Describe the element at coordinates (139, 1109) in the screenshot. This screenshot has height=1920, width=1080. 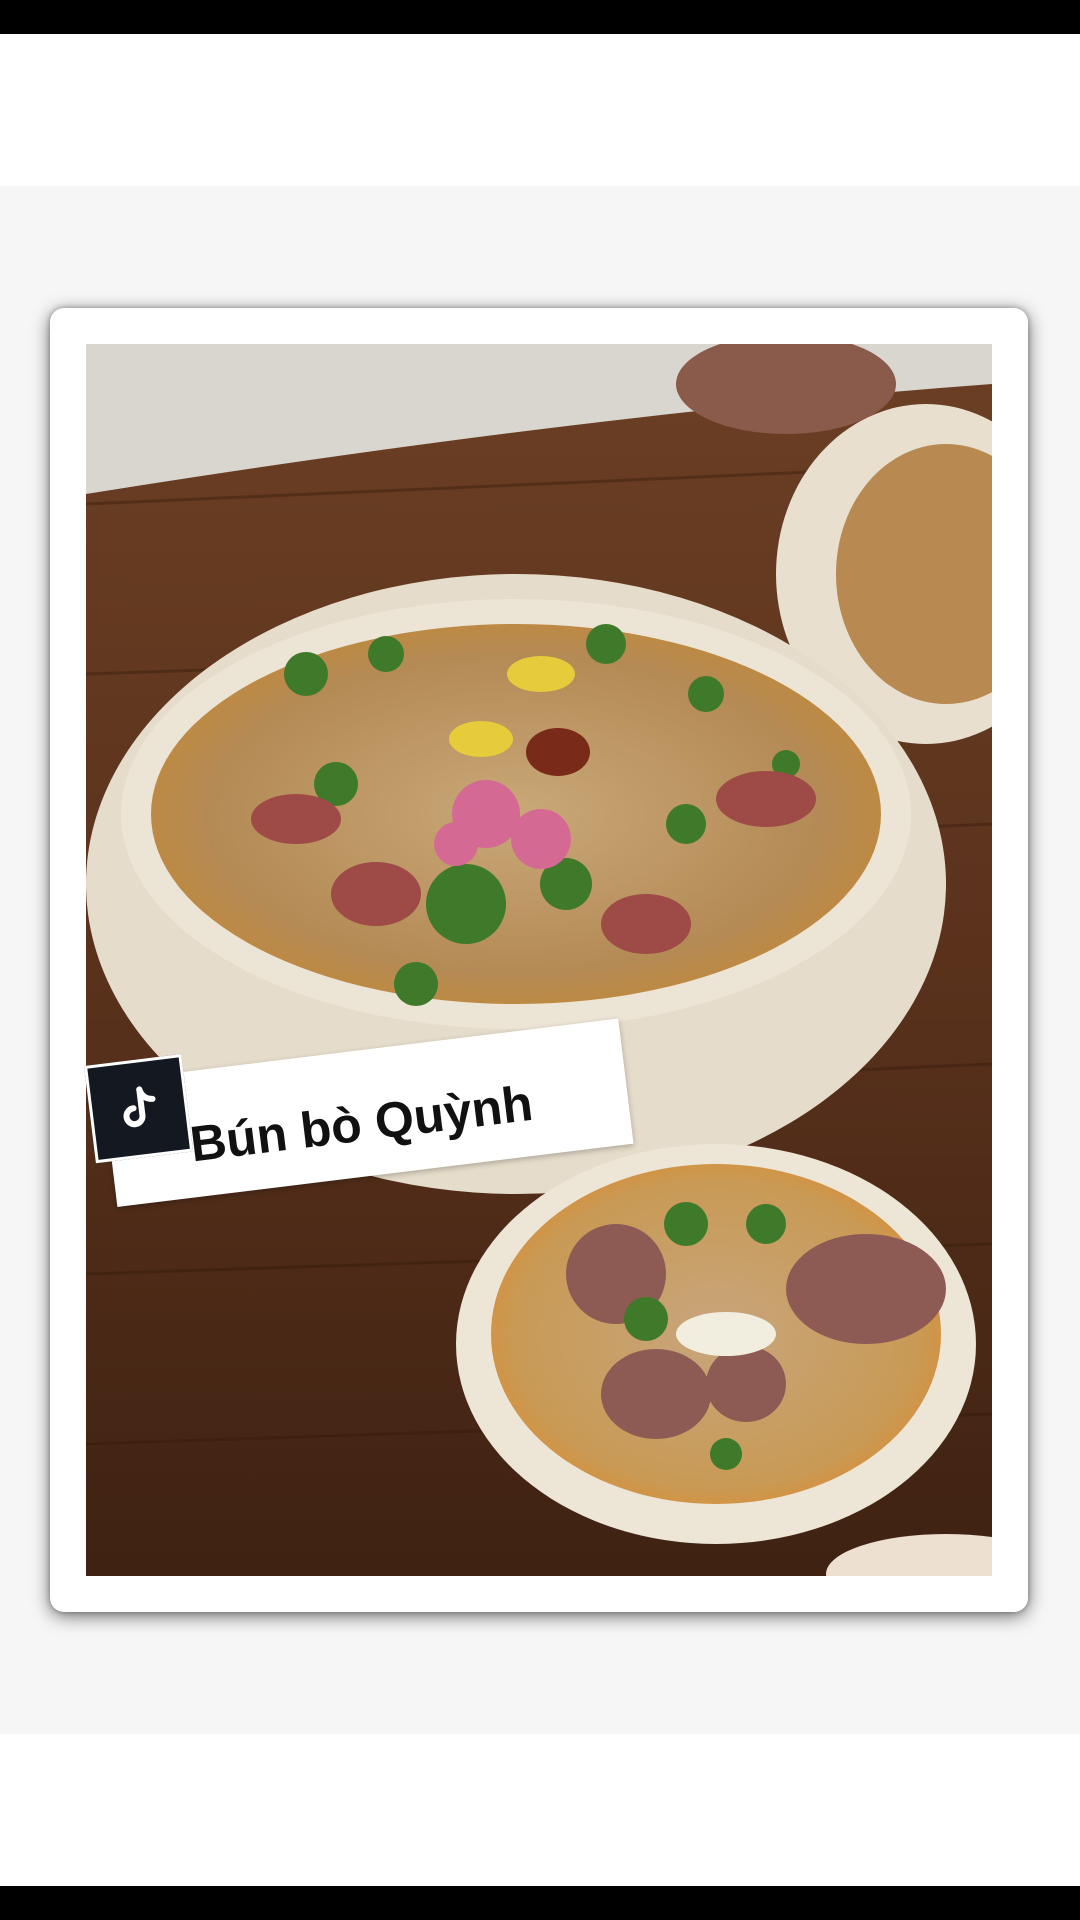
I see `tiktok-logo-icon` at that location.